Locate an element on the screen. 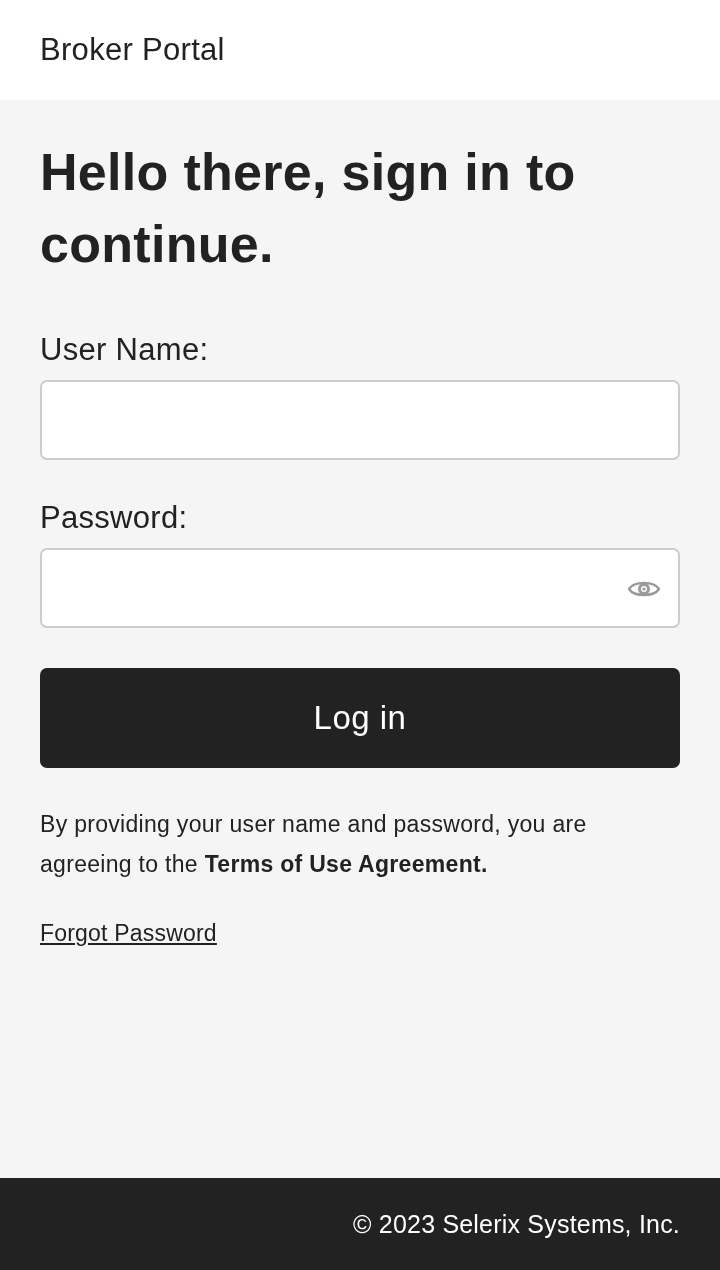 The width and height of the screenshot is (720, 1270). terms-notice: By providing your user name and password, you are agreeing to the Terms of Use Agreement. is located at coordinates (314, 844).